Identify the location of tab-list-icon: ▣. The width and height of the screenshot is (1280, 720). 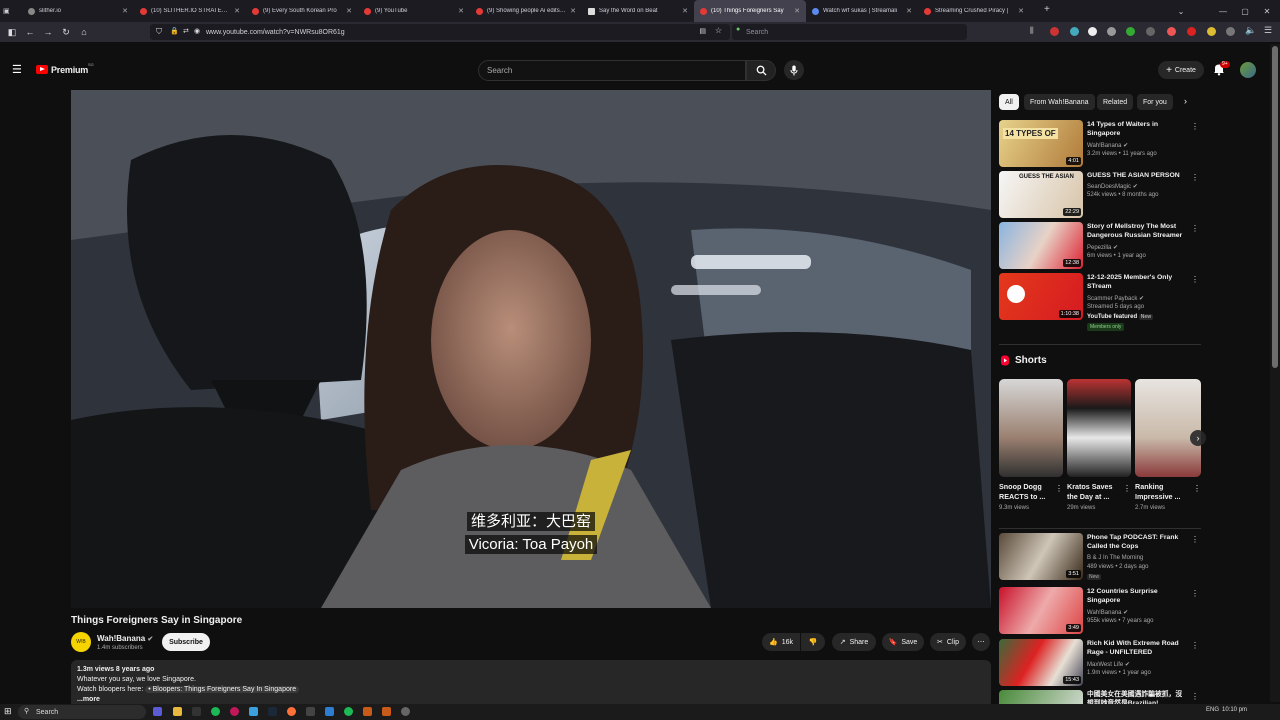
(7, 11).